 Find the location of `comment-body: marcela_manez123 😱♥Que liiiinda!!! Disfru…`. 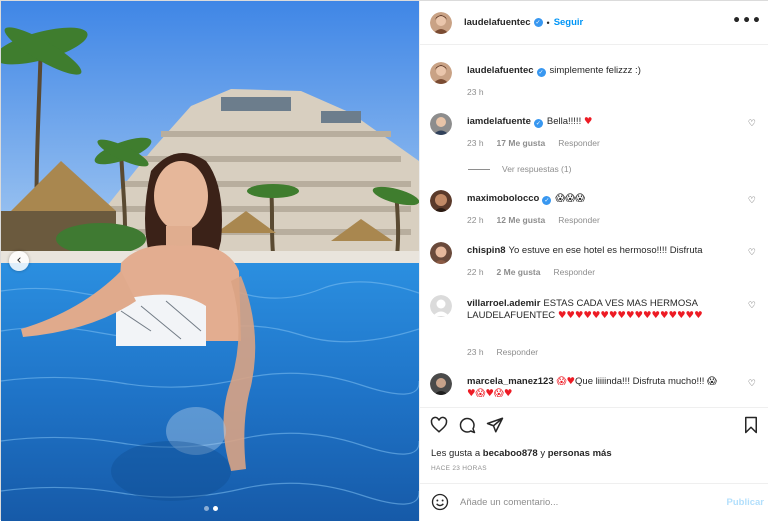

comment-body: marcela_manez123 😱♥Que liiiinda!!! Disfru… is located at coordinates (602, 388).